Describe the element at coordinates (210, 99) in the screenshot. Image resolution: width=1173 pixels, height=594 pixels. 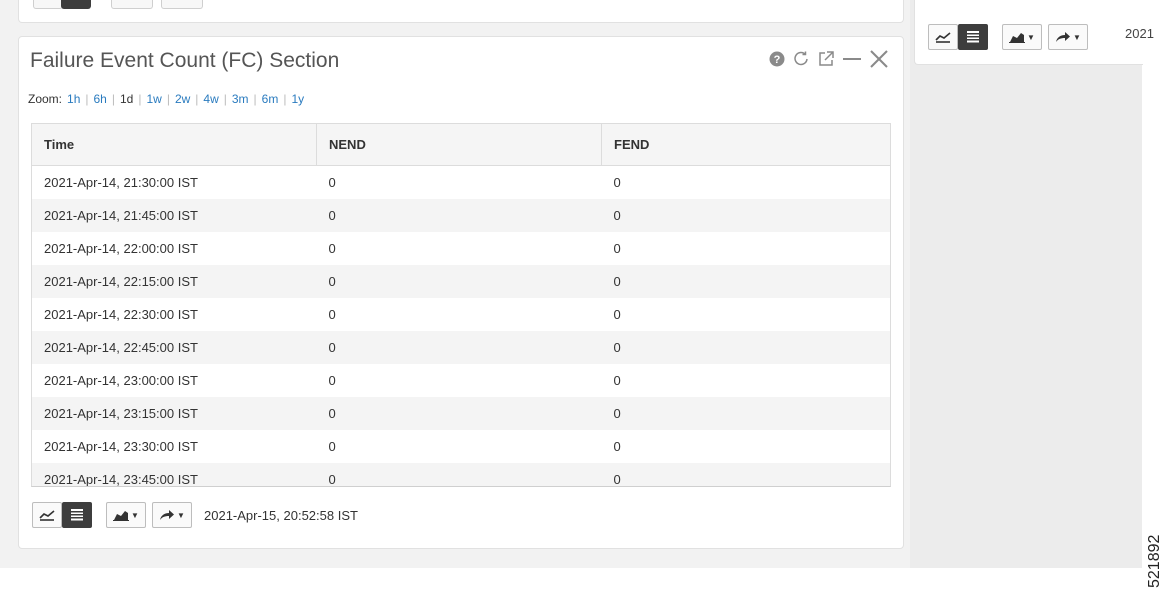
I see `zoom-option-4w: 4w` at that location.